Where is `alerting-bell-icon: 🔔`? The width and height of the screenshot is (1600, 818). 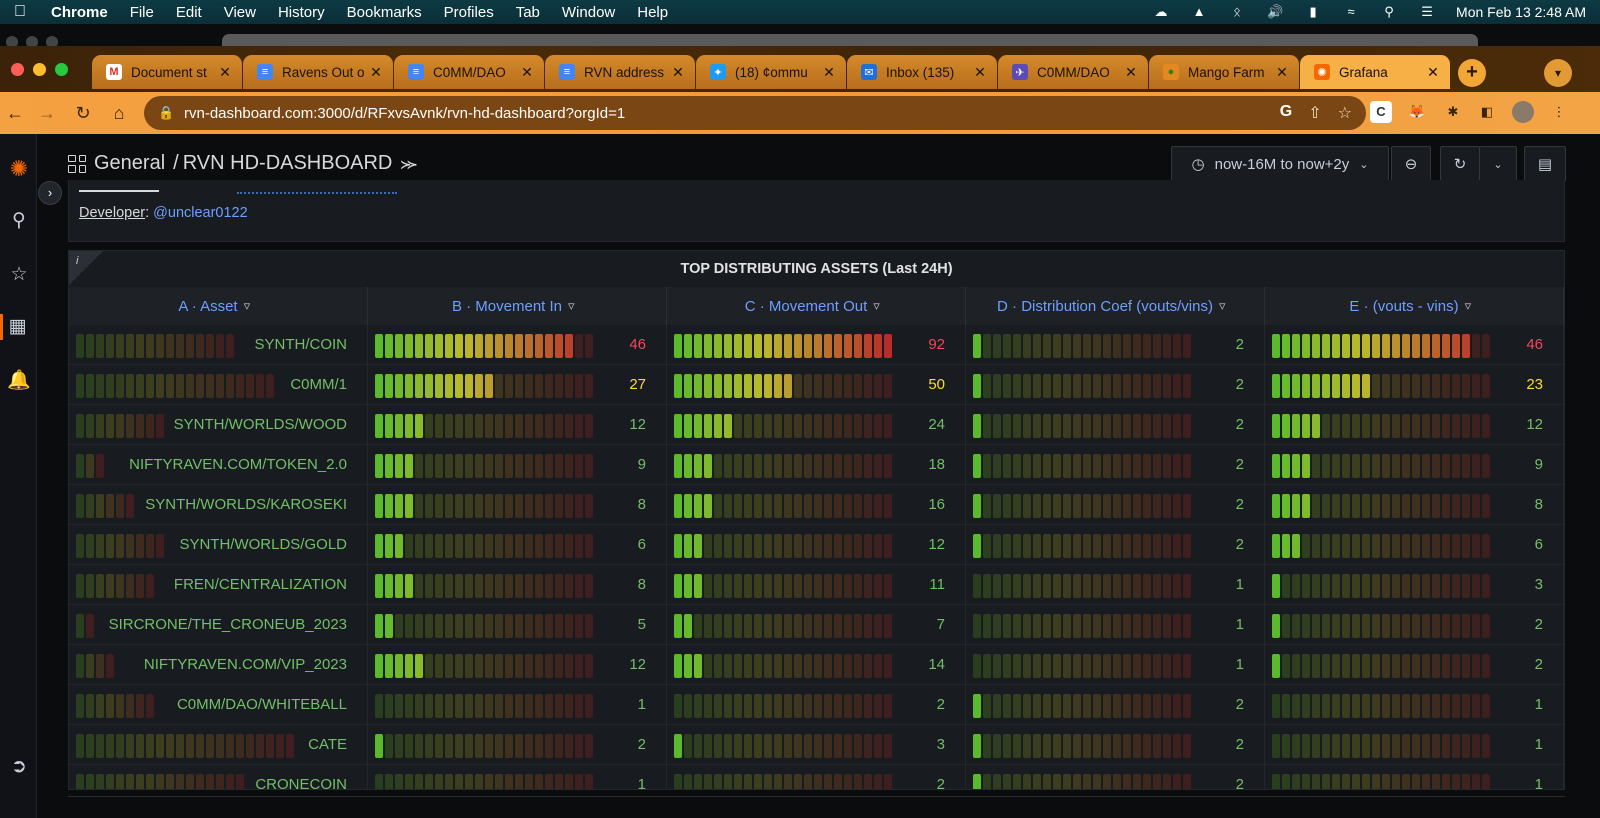
alerting-bell-icon: 🔔 is located at coordinates (19, 381).